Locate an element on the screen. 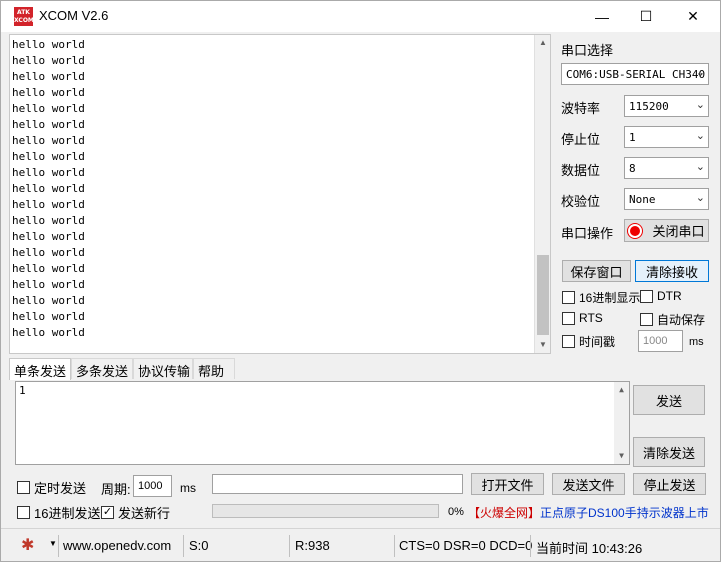 The width and height of the screenshot is (721, 562). send-newline-label: 发送新行 is located at coordinates (144, 513).